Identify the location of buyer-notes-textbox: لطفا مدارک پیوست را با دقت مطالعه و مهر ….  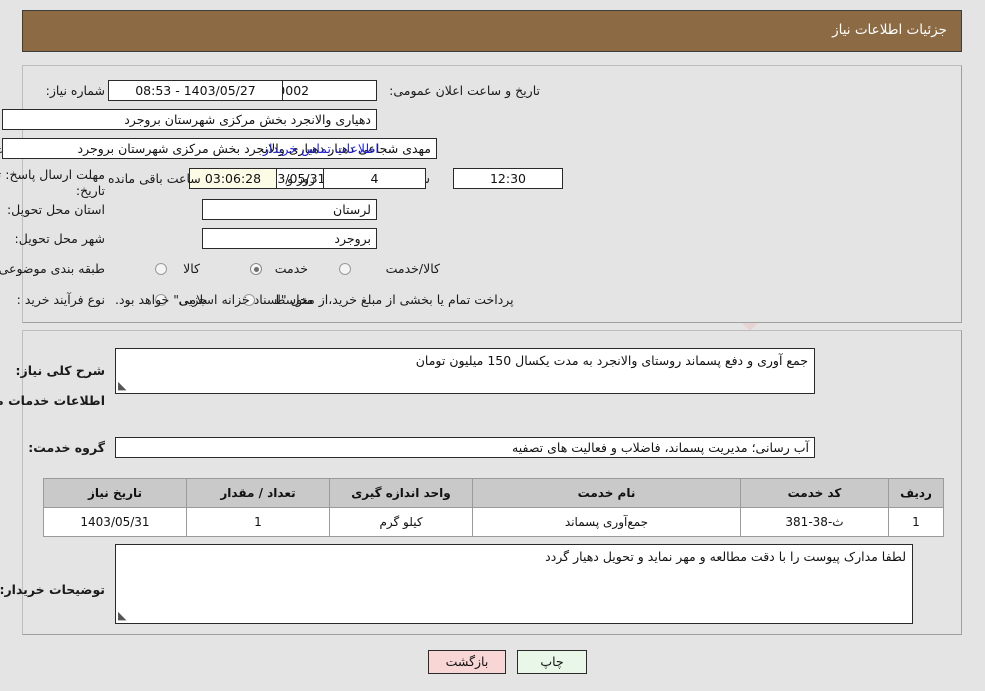
(514, 584).